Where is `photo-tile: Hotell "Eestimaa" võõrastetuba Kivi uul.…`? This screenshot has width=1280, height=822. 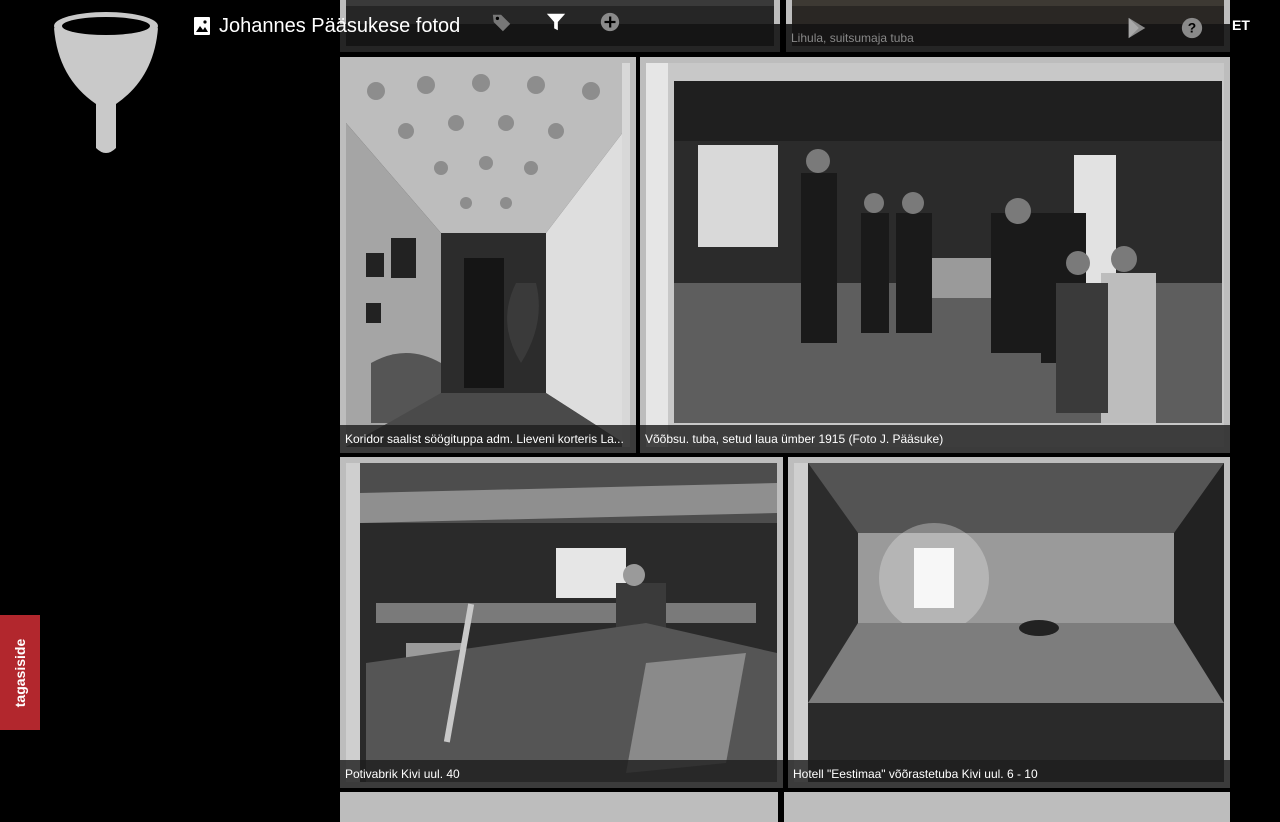 photo-tile: Hotell "Eestimaa" võõrastetuba Kivi uul.… is located at coordinates (1009, 622).